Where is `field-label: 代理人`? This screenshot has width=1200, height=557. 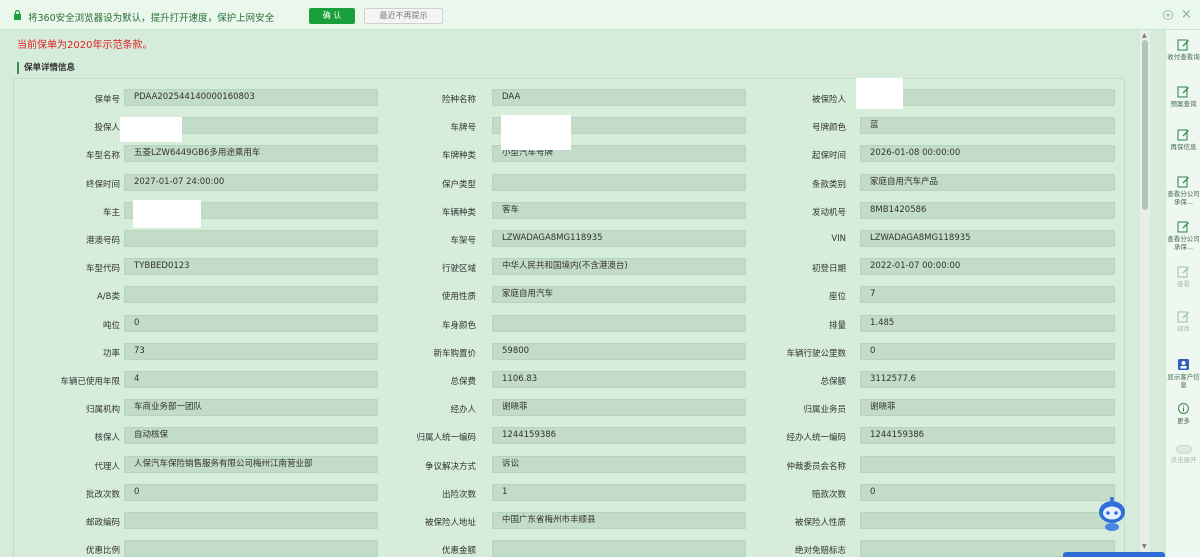 field-label: 代理人 is located at coordinates (107, 466).